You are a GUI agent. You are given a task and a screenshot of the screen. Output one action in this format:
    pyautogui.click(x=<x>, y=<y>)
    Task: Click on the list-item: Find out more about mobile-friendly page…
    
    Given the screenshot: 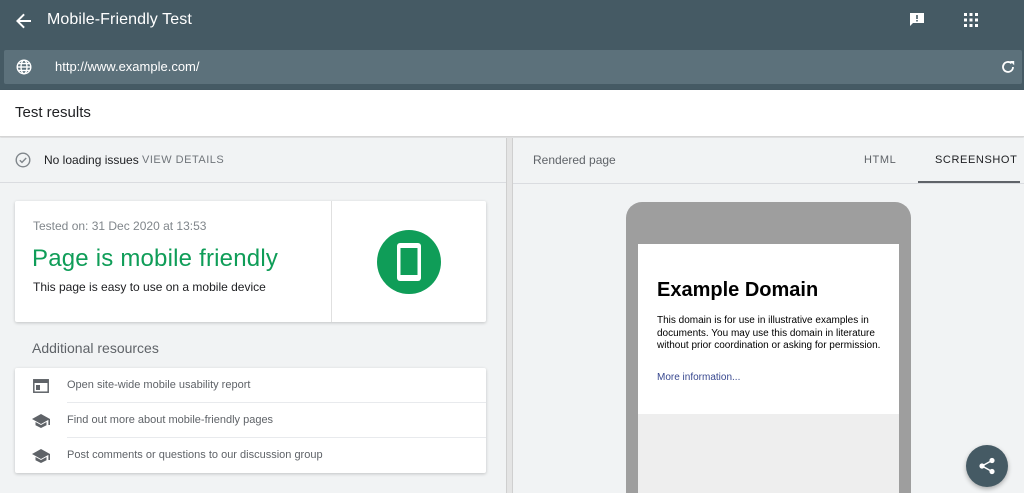 What is the action you would take?
    pyautogui.click(x=250, y=420)
    